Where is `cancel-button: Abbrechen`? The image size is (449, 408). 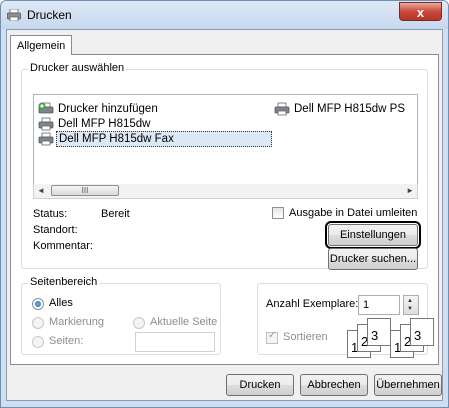 cancel-button: Abbrechen is located at coordinates (334, 385).